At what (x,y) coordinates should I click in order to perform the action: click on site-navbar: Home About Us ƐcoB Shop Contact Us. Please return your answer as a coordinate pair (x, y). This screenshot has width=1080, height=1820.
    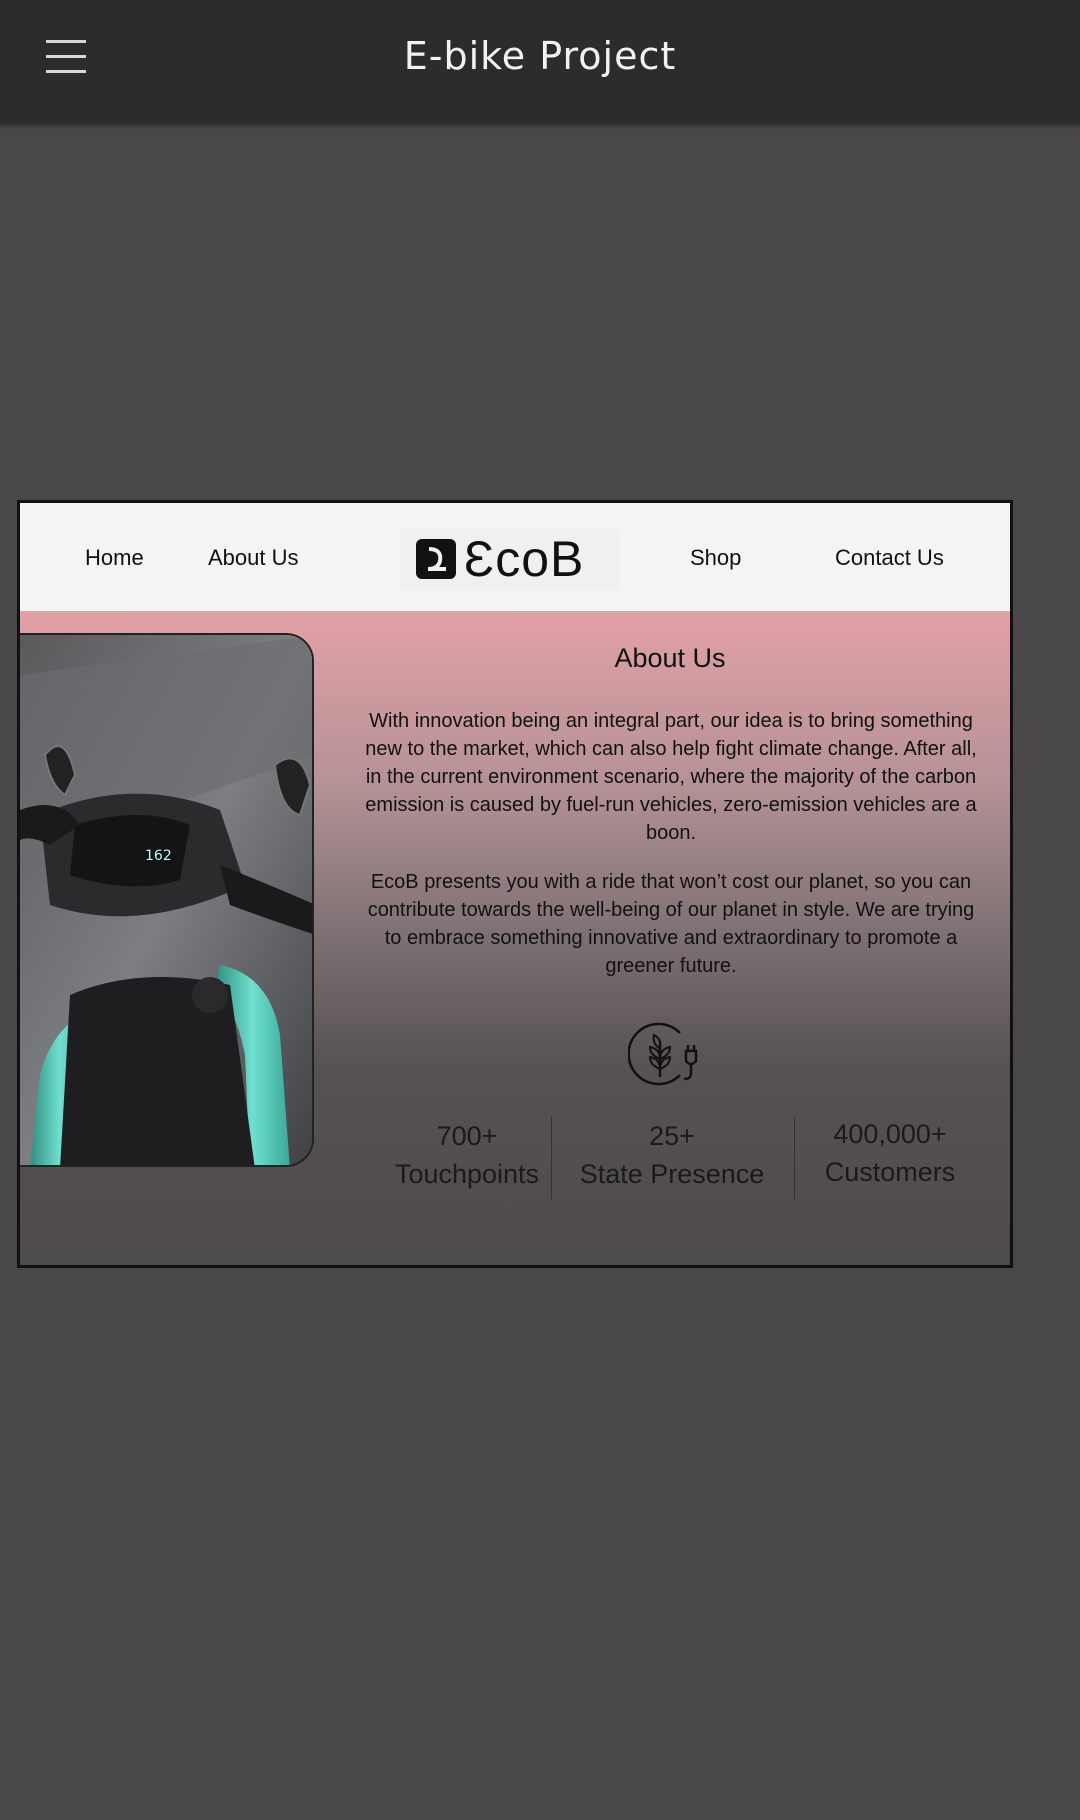
    Looking at the image, I should click on (515, 557).